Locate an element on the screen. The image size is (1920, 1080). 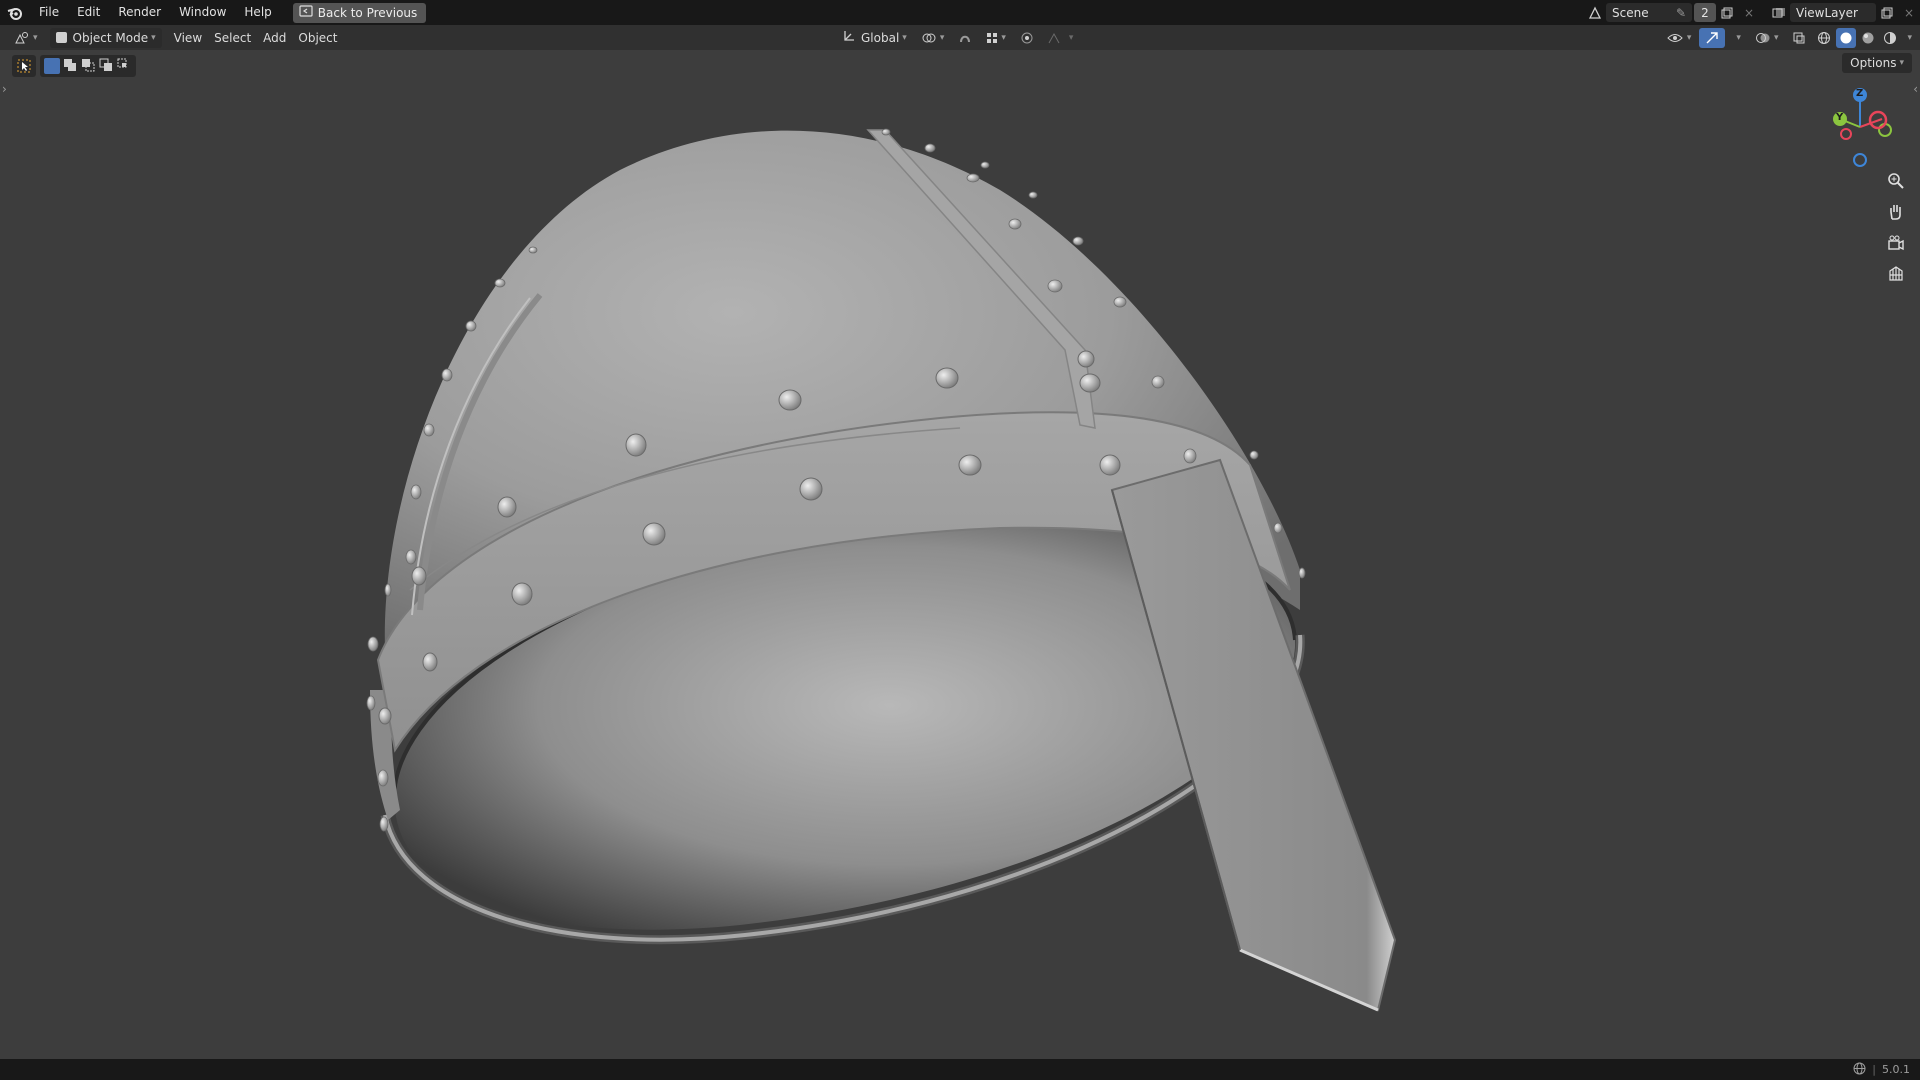
select-extend-icon is located at coordinates (70, 66).